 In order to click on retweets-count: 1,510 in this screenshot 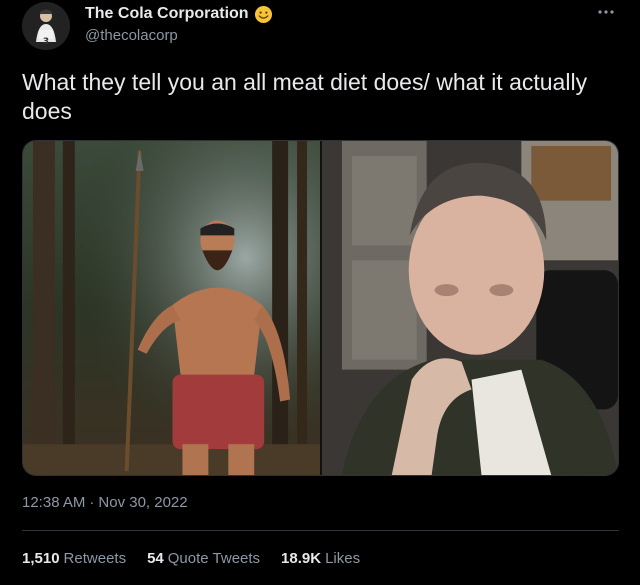, I will do `click(41, 558)`.